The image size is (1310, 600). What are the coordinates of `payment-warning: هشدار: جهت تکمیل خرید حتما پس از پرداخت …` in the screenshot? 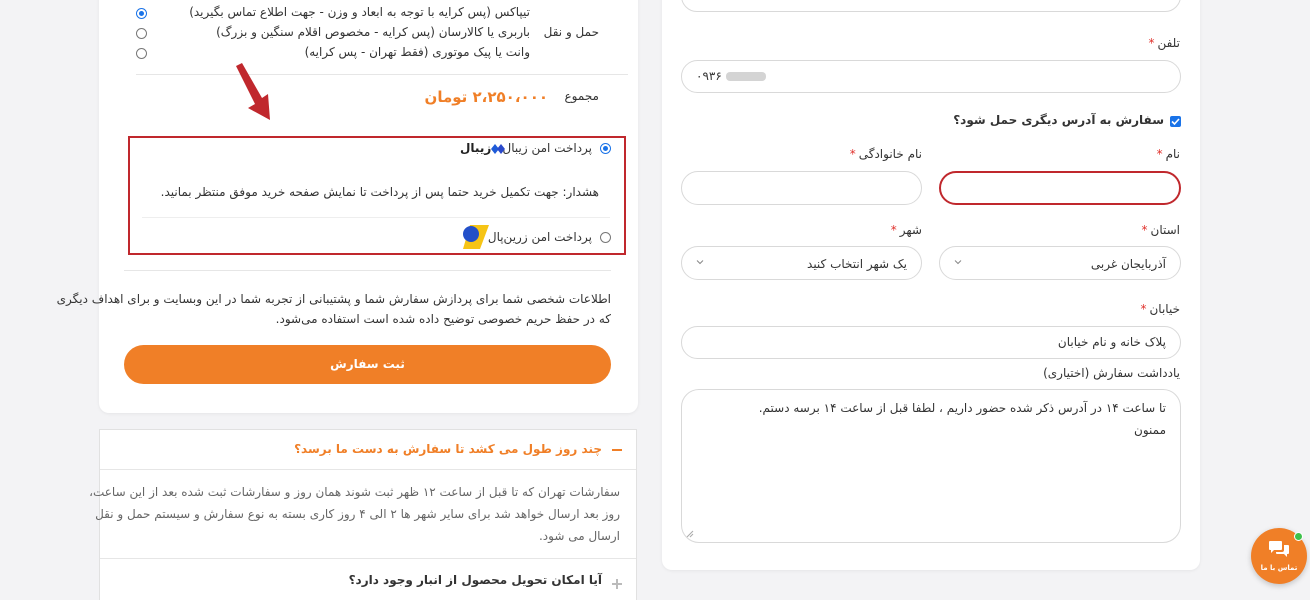 It's located at (379, 192).